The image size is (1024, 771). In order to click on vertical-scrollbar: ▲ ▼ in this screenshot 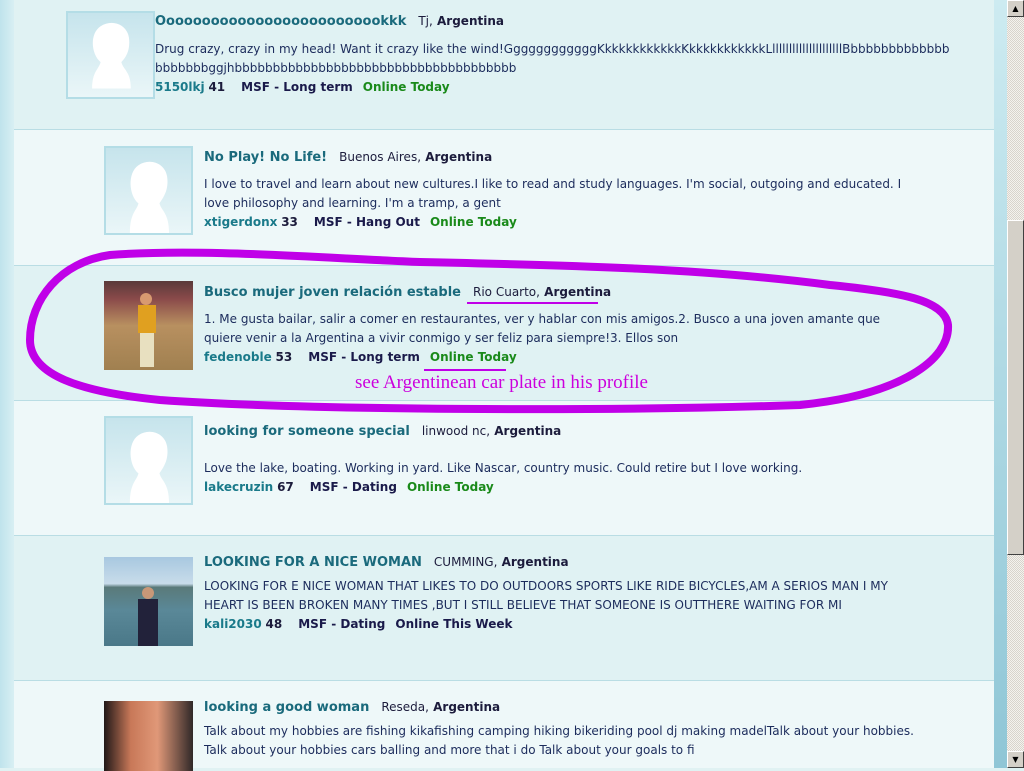, I will do `click(1015, 384)`.